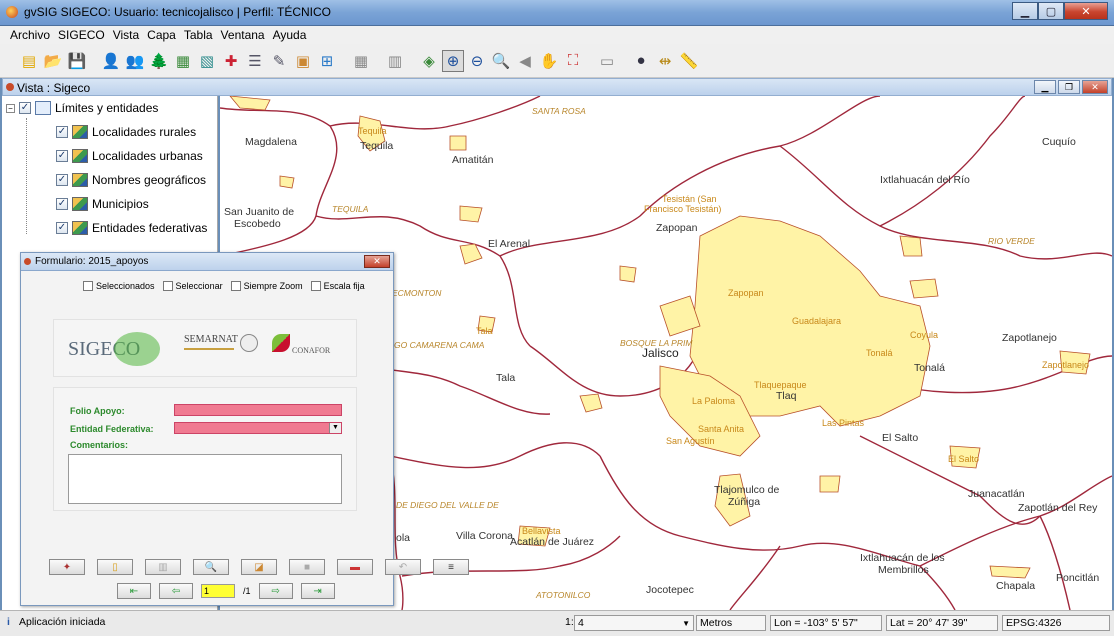 This screenshot has height=636, width=1114. Describe the element at coordinates (290, 35) in the screenshot. I see `menu-ayuda: Ayuda` at that location.